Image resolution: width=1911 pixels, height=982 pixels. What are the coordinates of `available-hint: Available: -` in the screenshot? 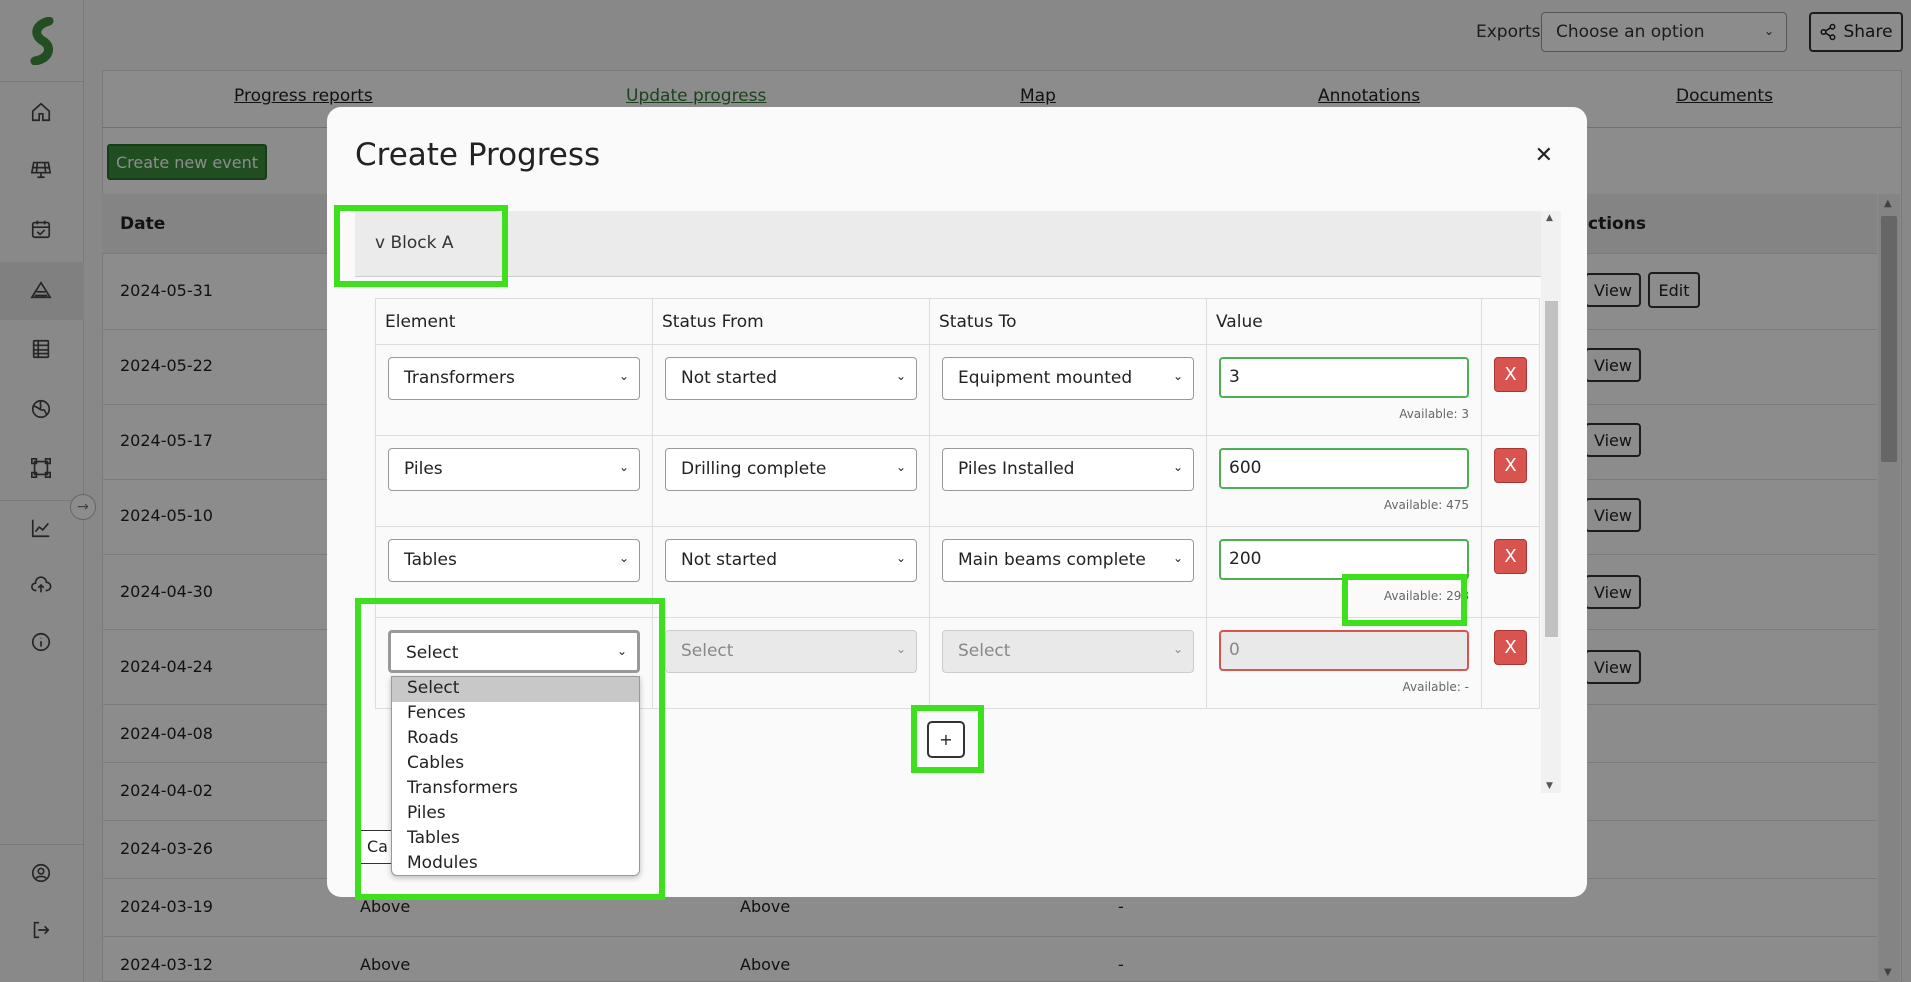 It's located at (1435, 687).